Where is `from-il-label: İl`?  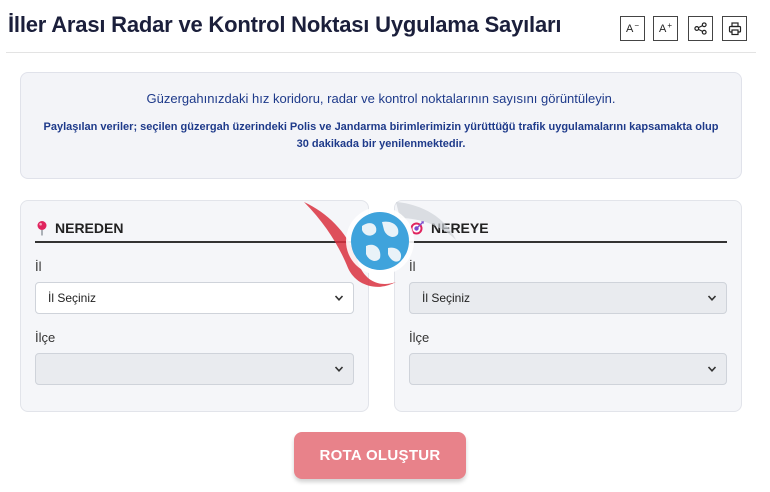 from-il-label: İl is located at coordinates (38, 266).